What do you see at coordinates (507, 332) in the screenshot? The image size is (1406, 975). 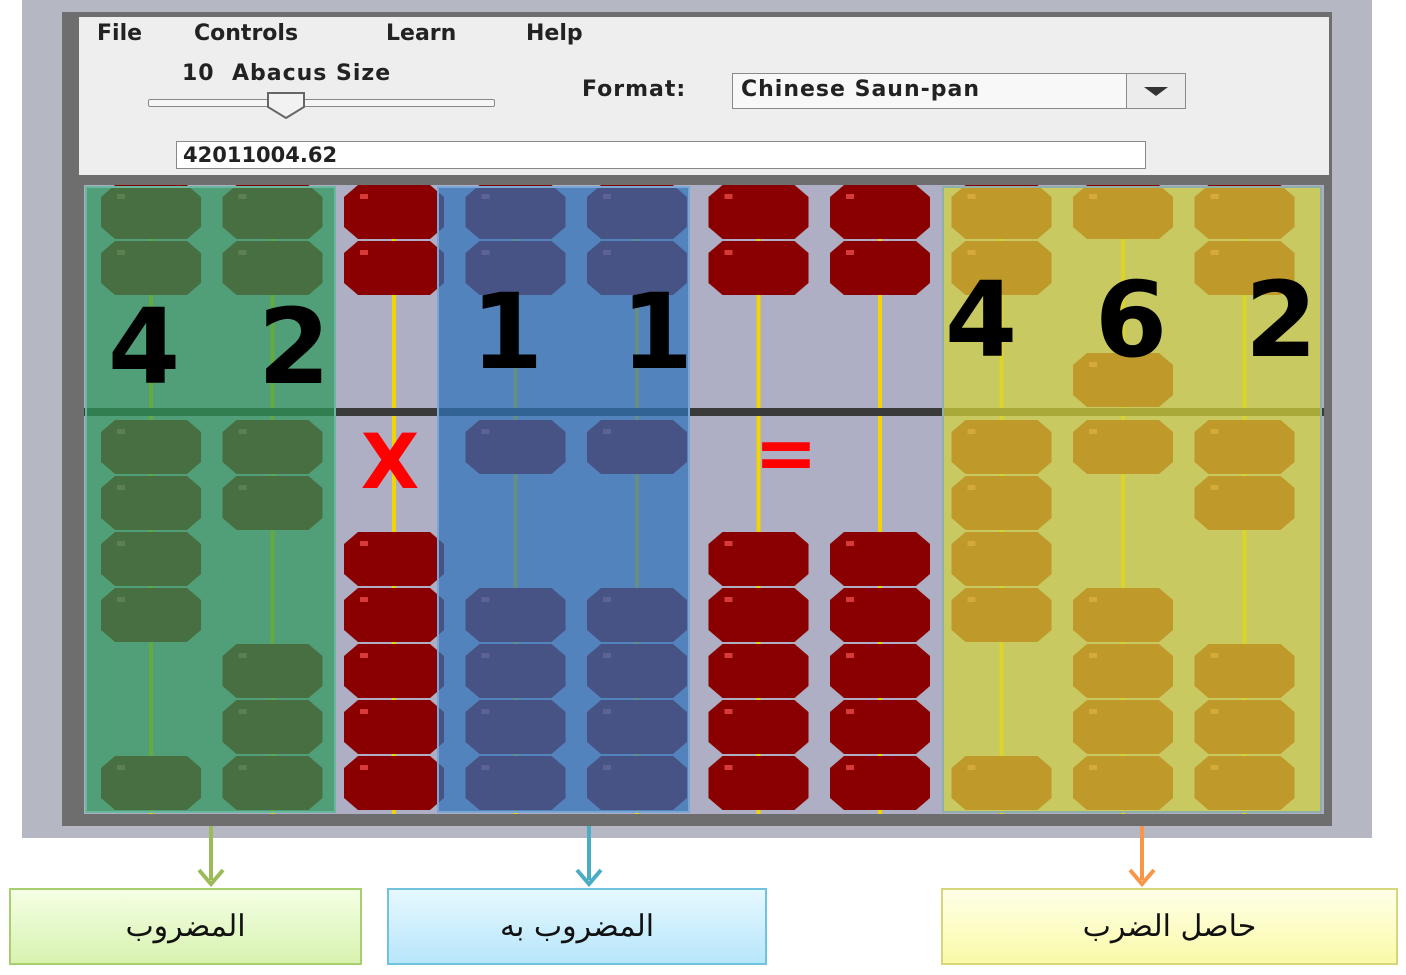 I see `multiplier-digit-1: 1` at bounding box center [507, 332].